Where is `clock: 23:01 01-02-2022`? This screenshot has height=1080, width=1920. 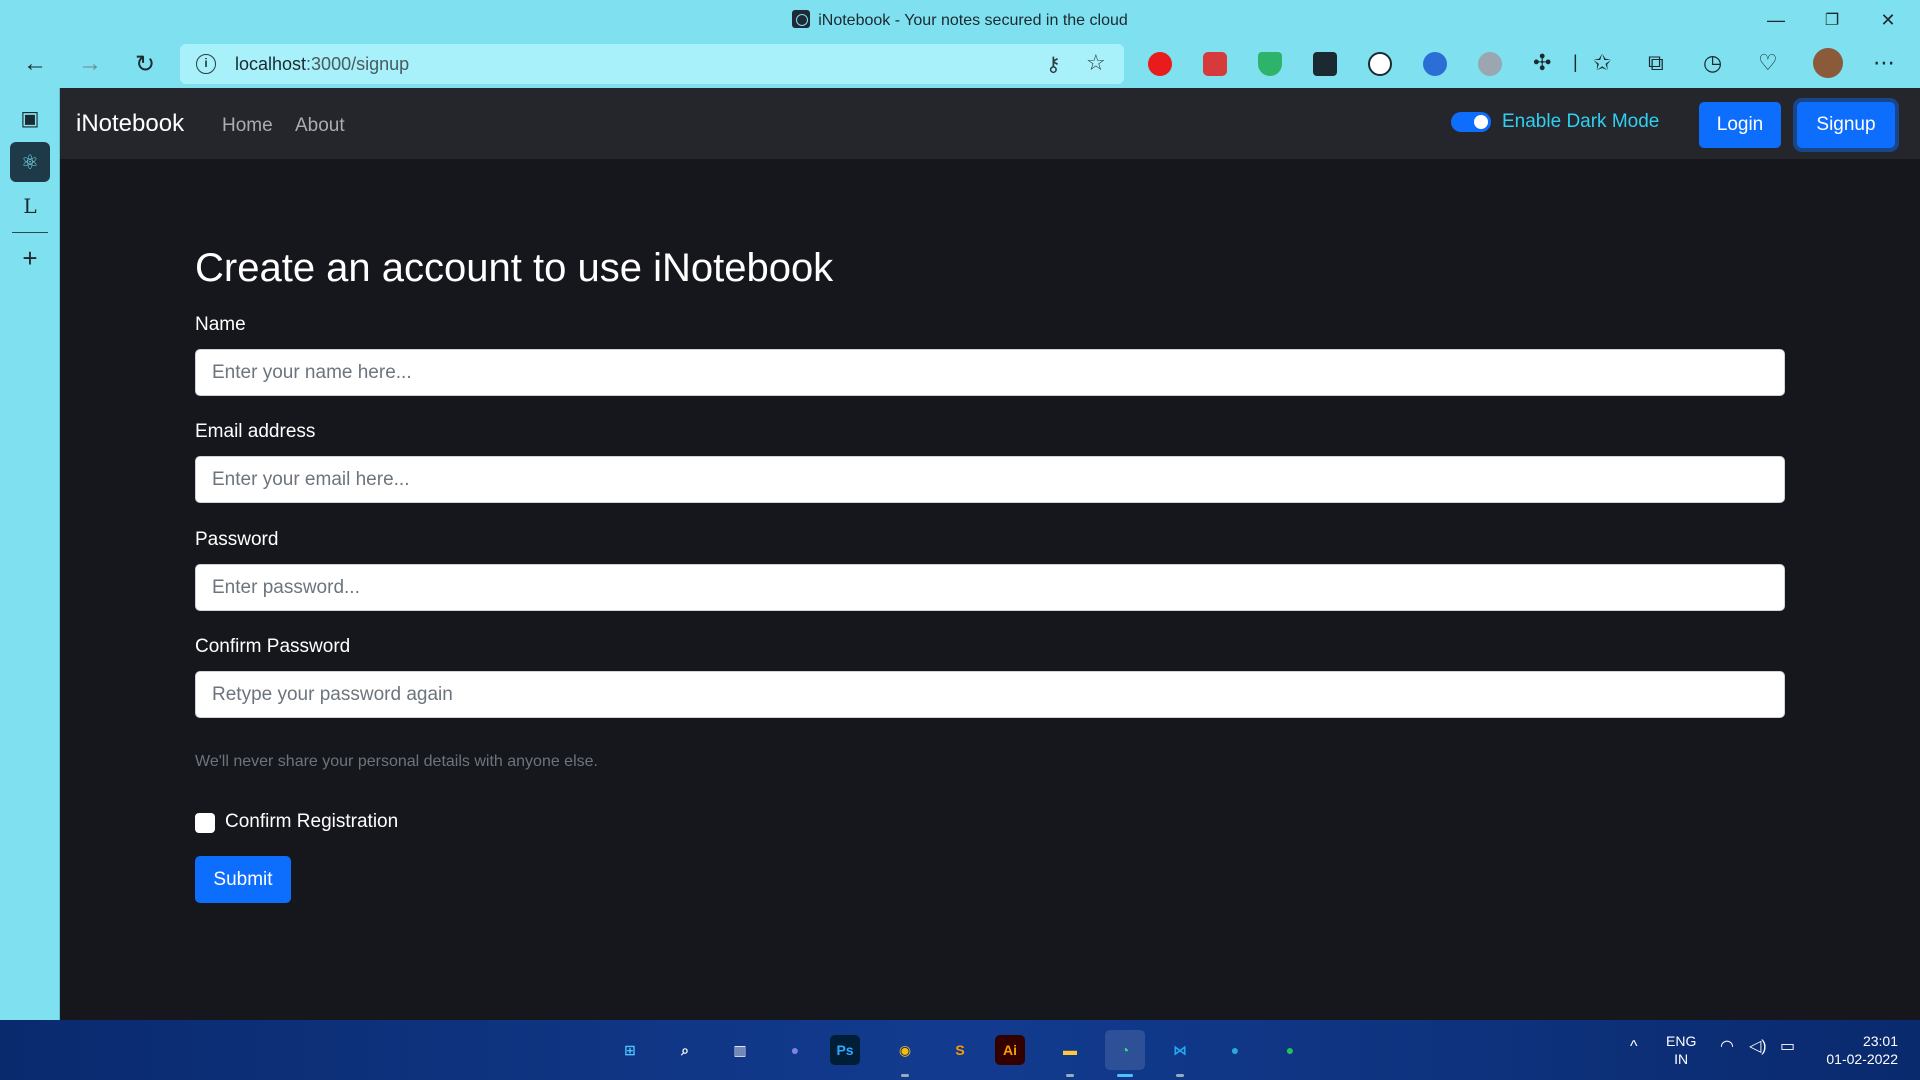 clock: 23:01 01-02-2022 is located at coordinates (1858, 1050).